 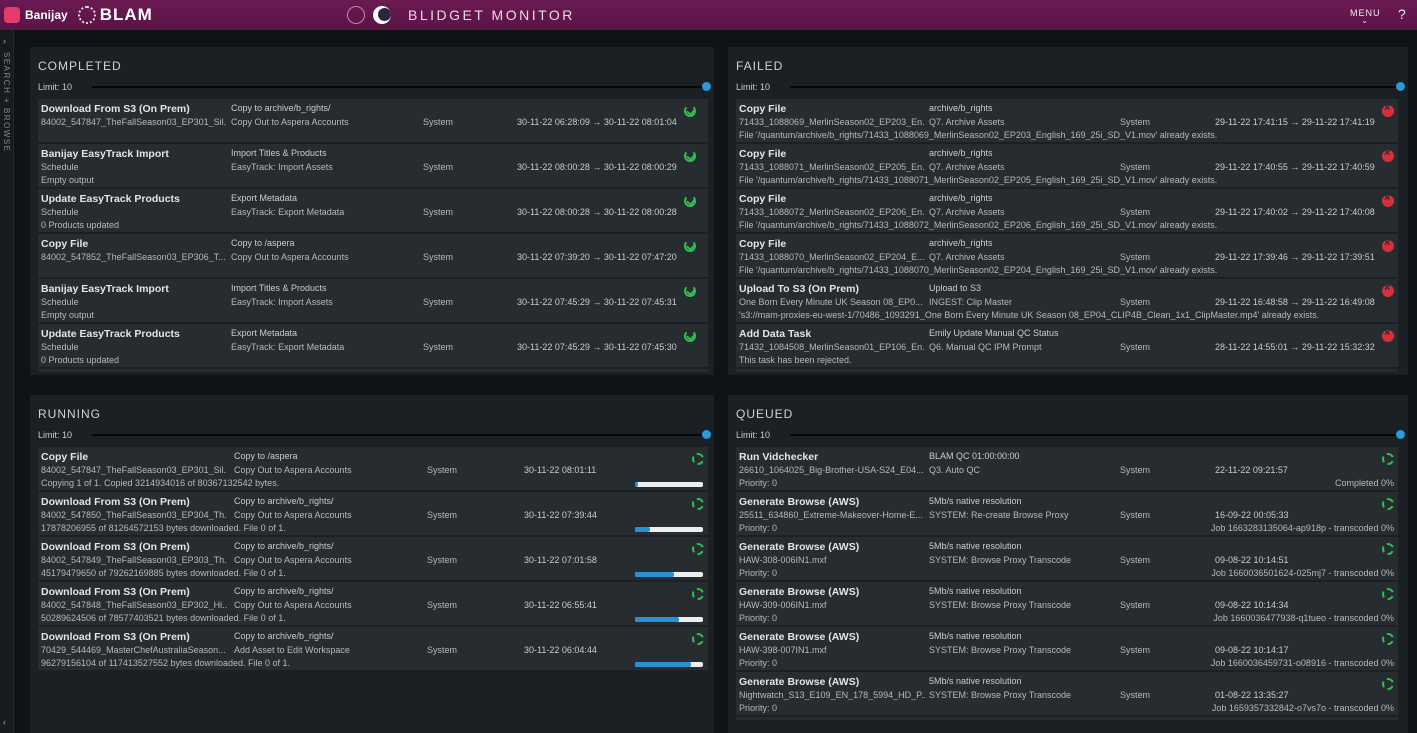 What do you see at coordinates (765, 414) in the screenshot?
I see `queued-title: QUEUED` at bounding box center [765, 414].